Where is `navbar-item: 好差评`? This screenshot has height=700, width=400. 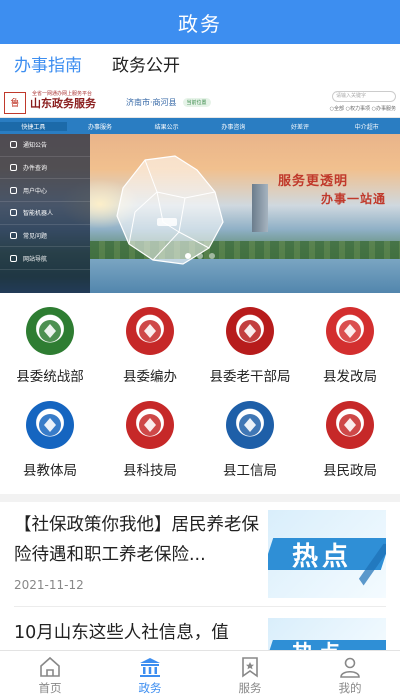 navbar-item: 好差评 is located at coordinates (300, 127).